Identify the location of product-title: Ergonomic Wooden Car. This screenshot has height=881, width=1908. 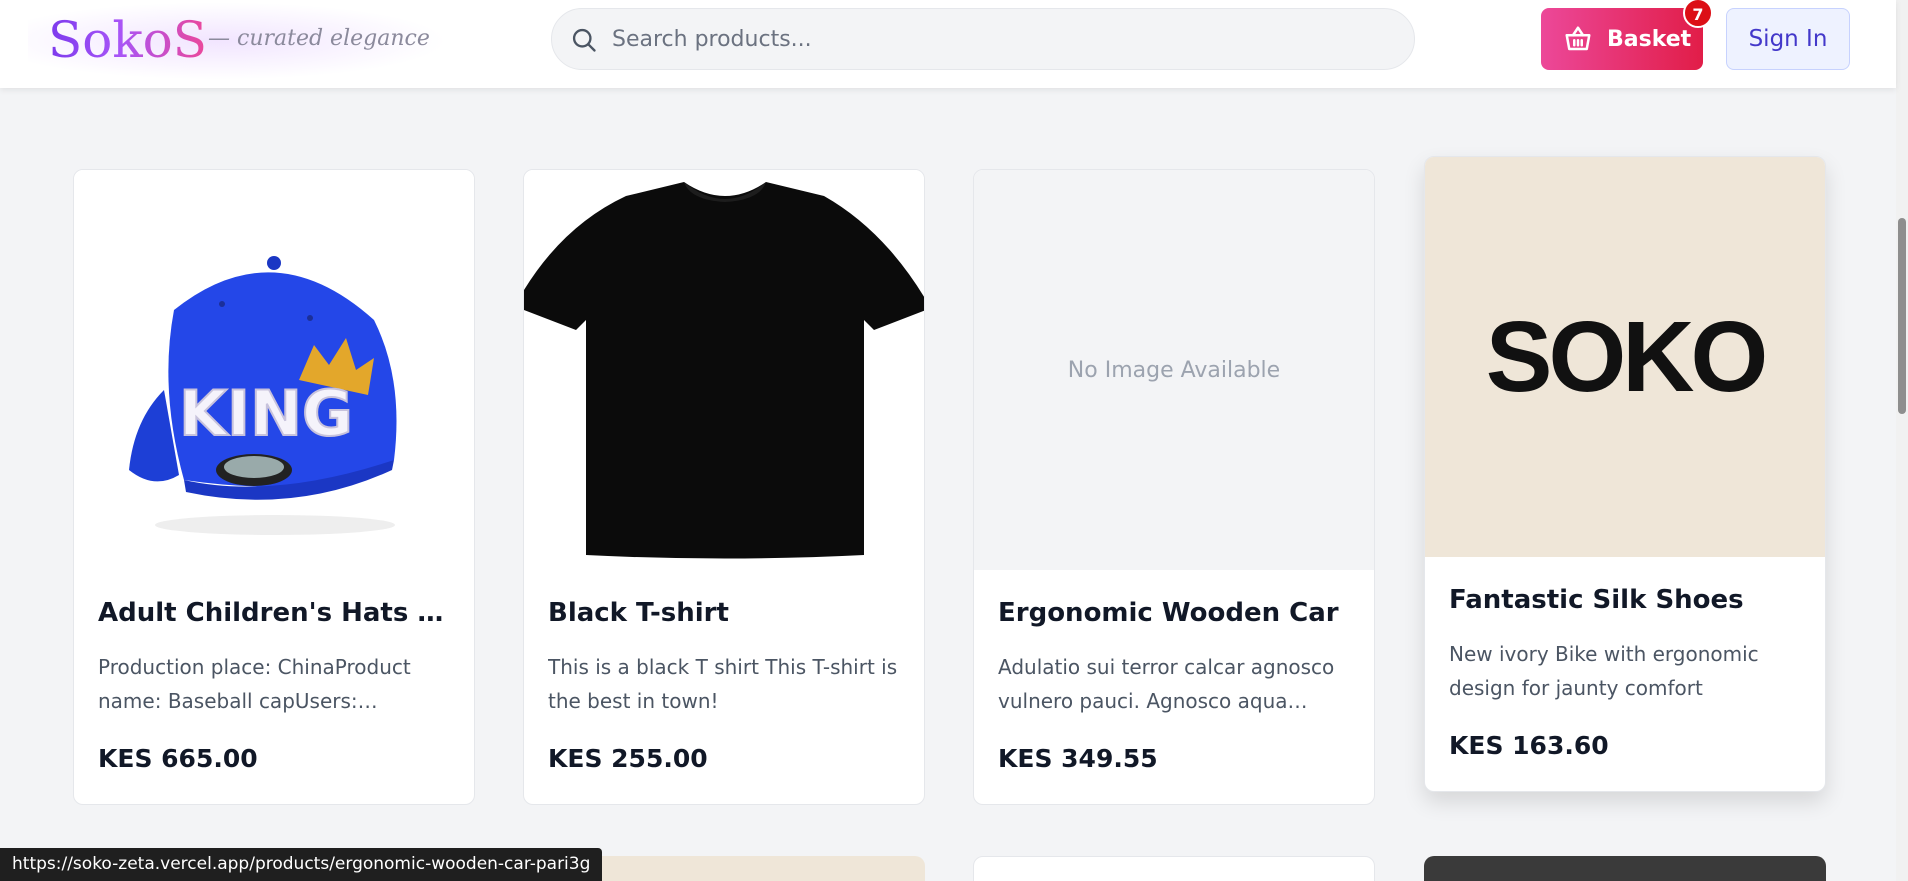
(1176, 613).